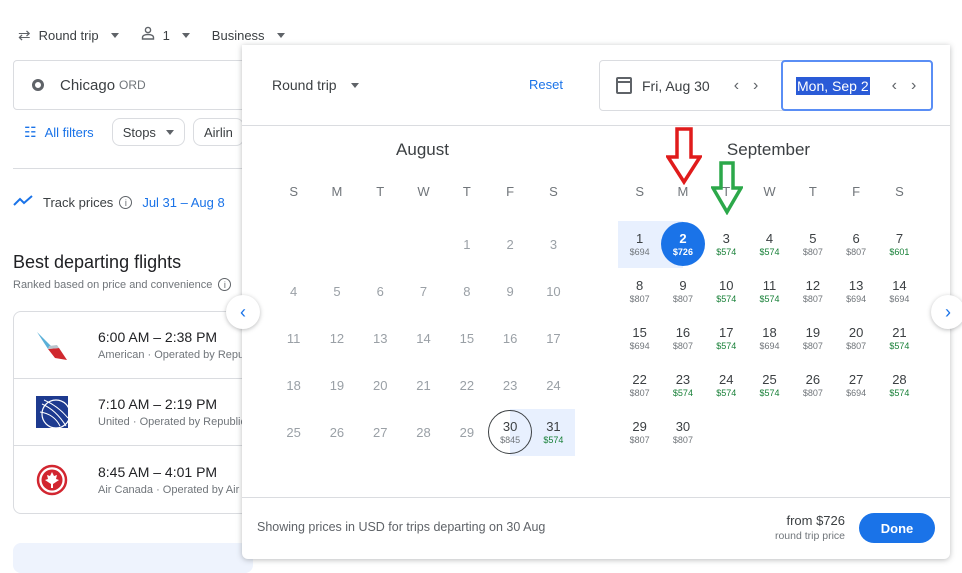  Describe the element at coordinates (546, 84) in the screenshot. I see `reset-button: Reset` at that location.